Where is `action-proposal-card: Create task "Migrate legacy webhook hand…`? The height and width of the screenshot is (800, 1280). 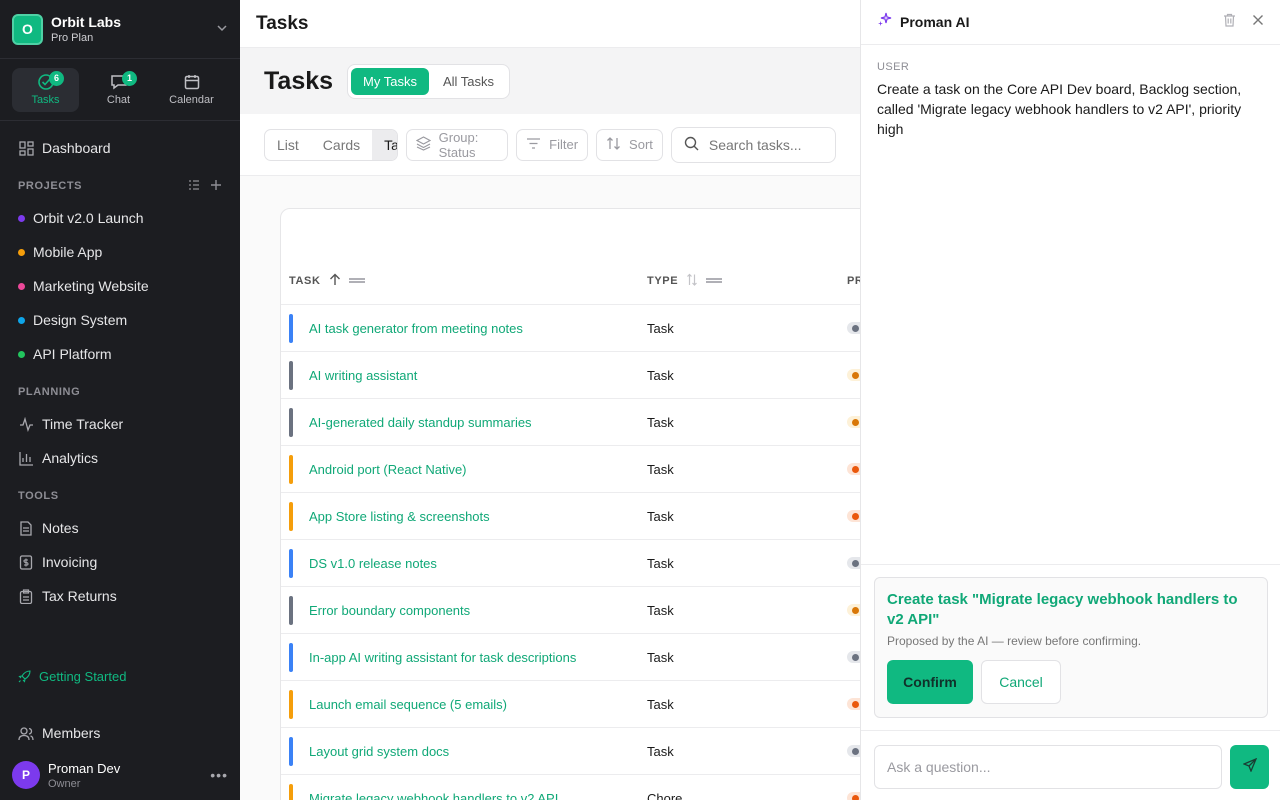
action-proposal-card: Create task "Migrate legacy webhook hand… is located at coordinates (1071, 647).